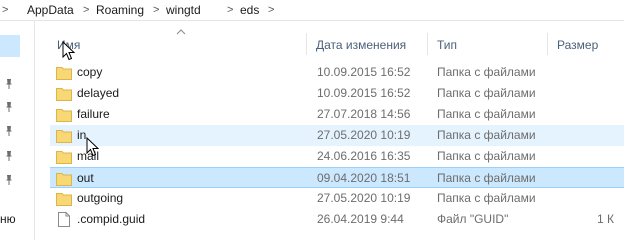 The width and height of the screenshot is (624, 240). Describe the element at coordinates (120, 10) in the screenshot. I see `breadcrumb-item-roaming: Roaming` at that location.